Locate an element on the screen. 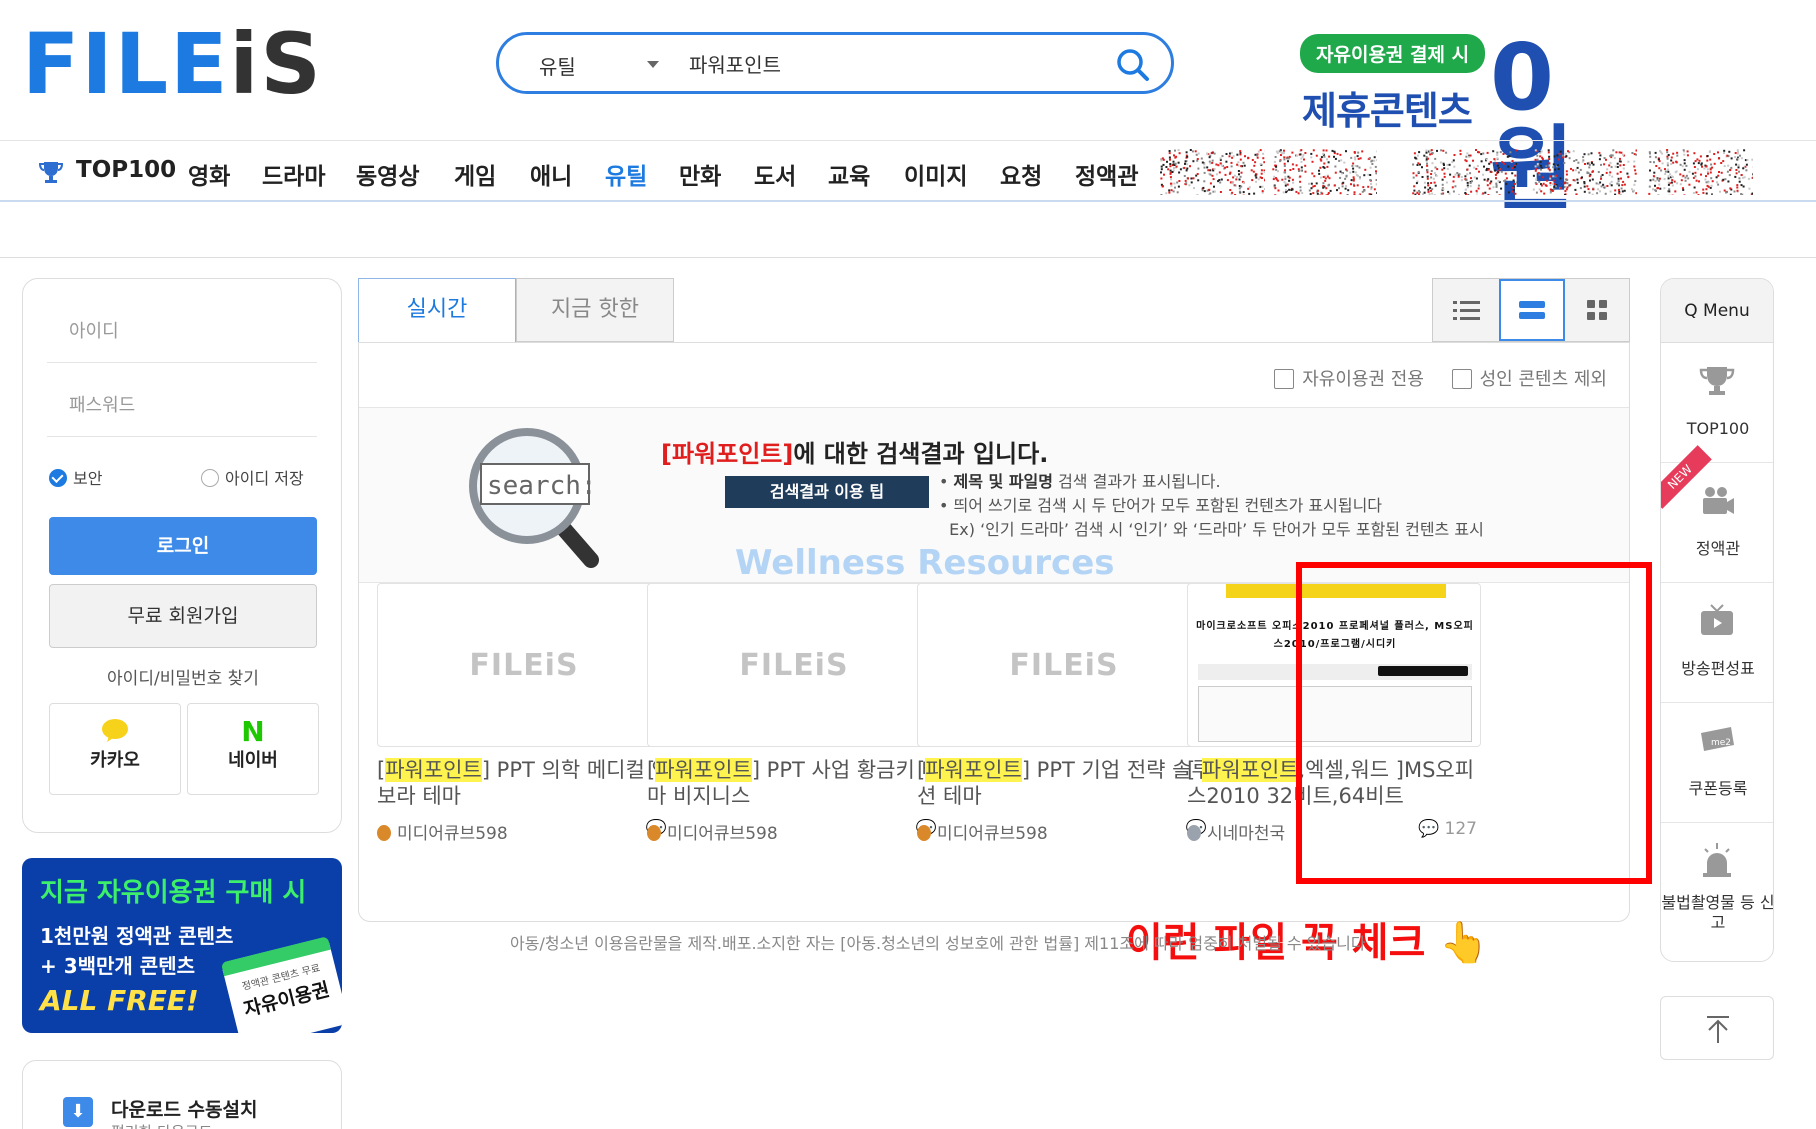  uploader-name: 시네마천국 is located at coordinates (1246, 834).